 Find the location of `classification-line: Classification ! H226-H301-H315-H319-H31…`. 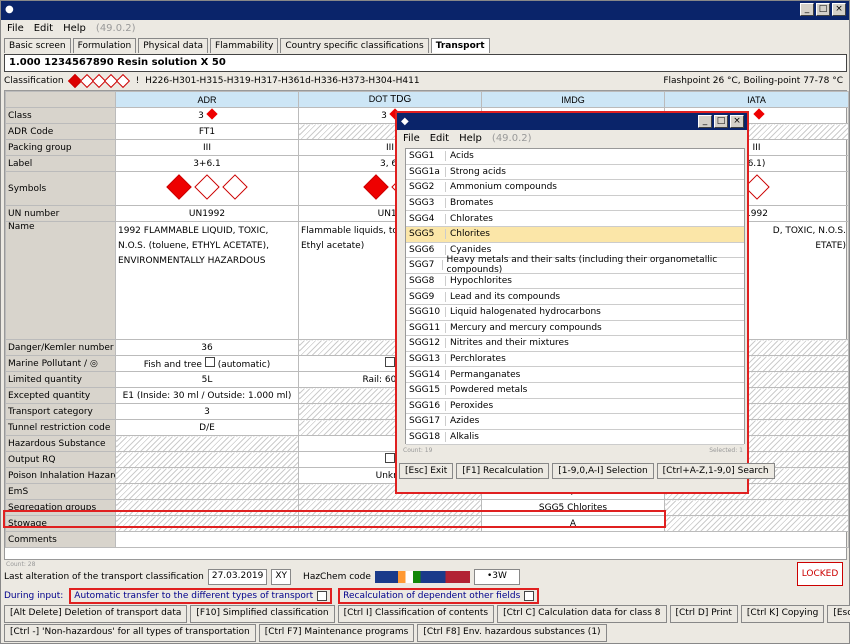

classification-line: Classification ! H226-H301-H315-H319-H31… is located at coordinates (425, 80).